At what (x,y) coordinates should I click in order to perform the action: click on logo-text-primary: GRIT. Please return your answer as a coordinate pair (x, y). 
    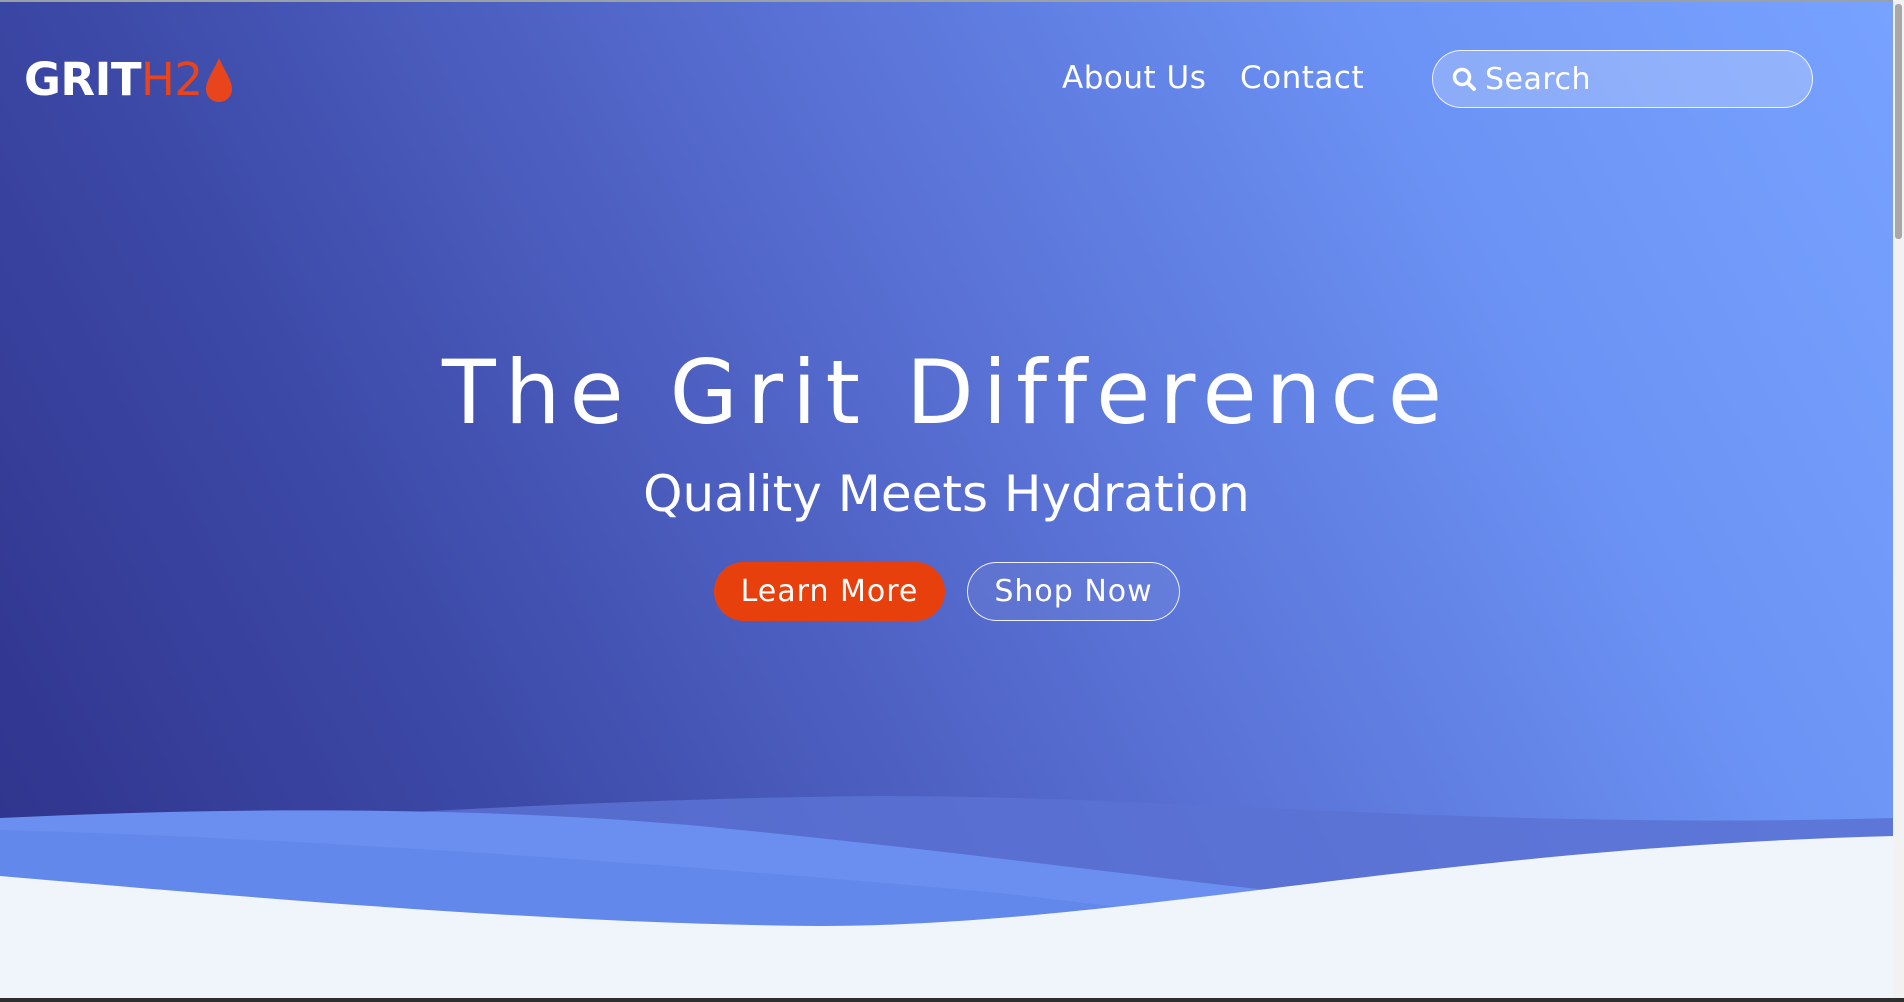
    Looking at the image, I should click on (83, 79).